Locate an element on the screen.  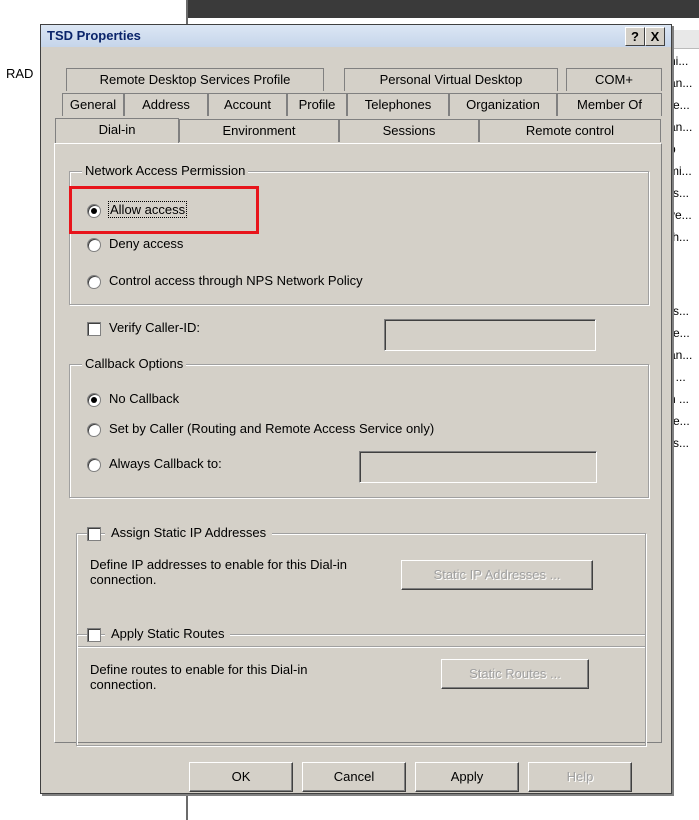
tab-dial-in: Dial-in is located at coordinates (117, 130).